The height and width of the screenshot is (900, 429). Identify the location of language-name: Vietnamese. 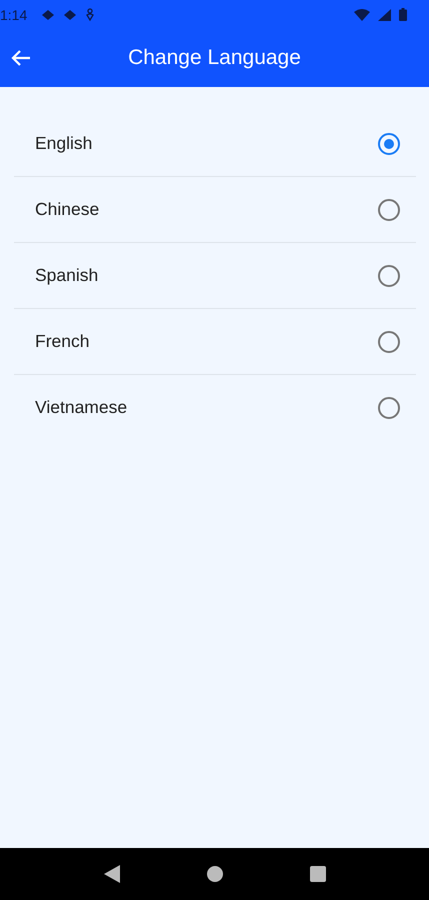
(81, 407).